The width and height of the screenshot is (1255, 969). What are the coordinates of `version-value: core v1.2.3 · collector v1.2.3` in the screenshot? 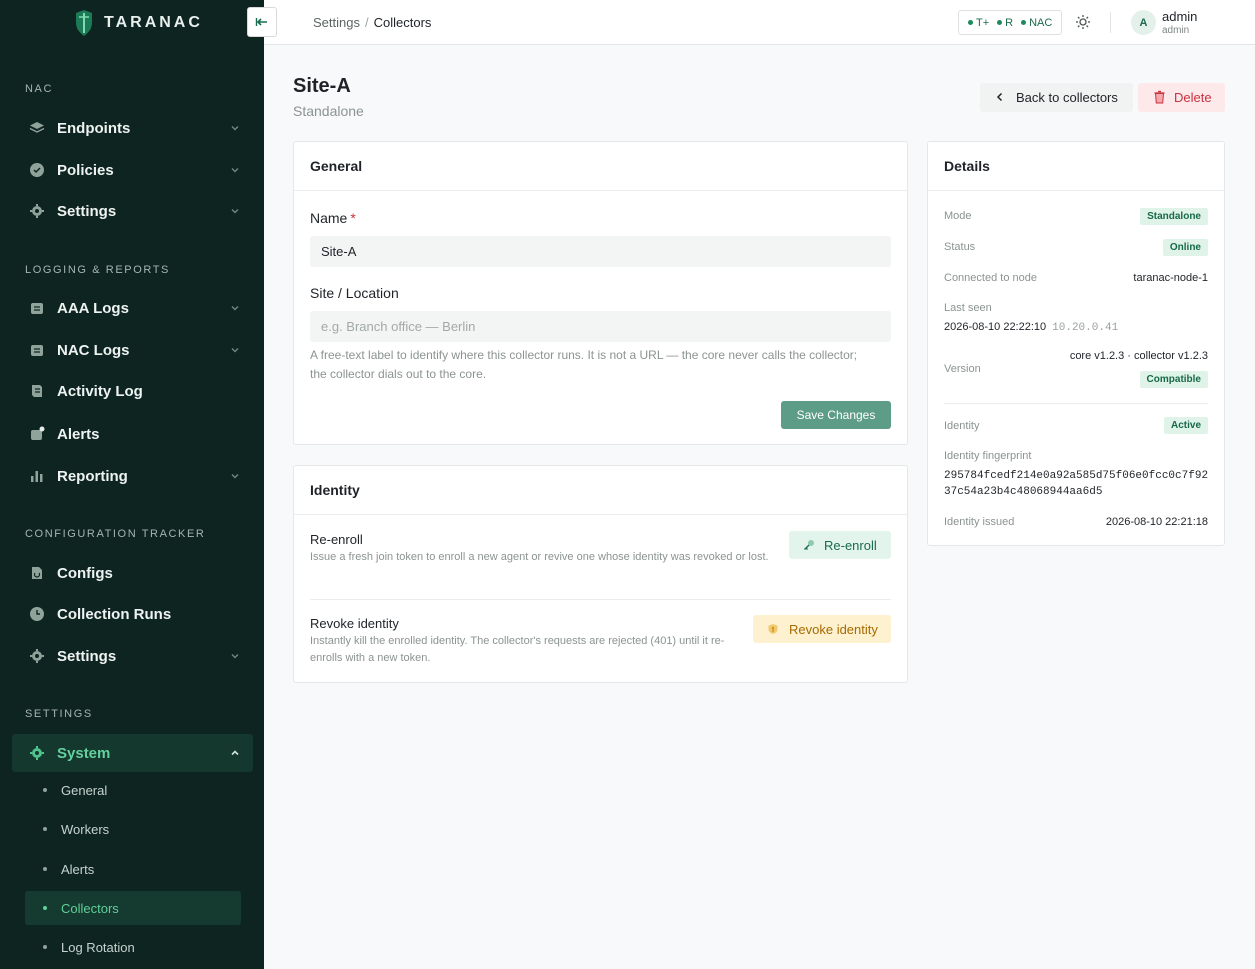 It's located at (1138, 356).